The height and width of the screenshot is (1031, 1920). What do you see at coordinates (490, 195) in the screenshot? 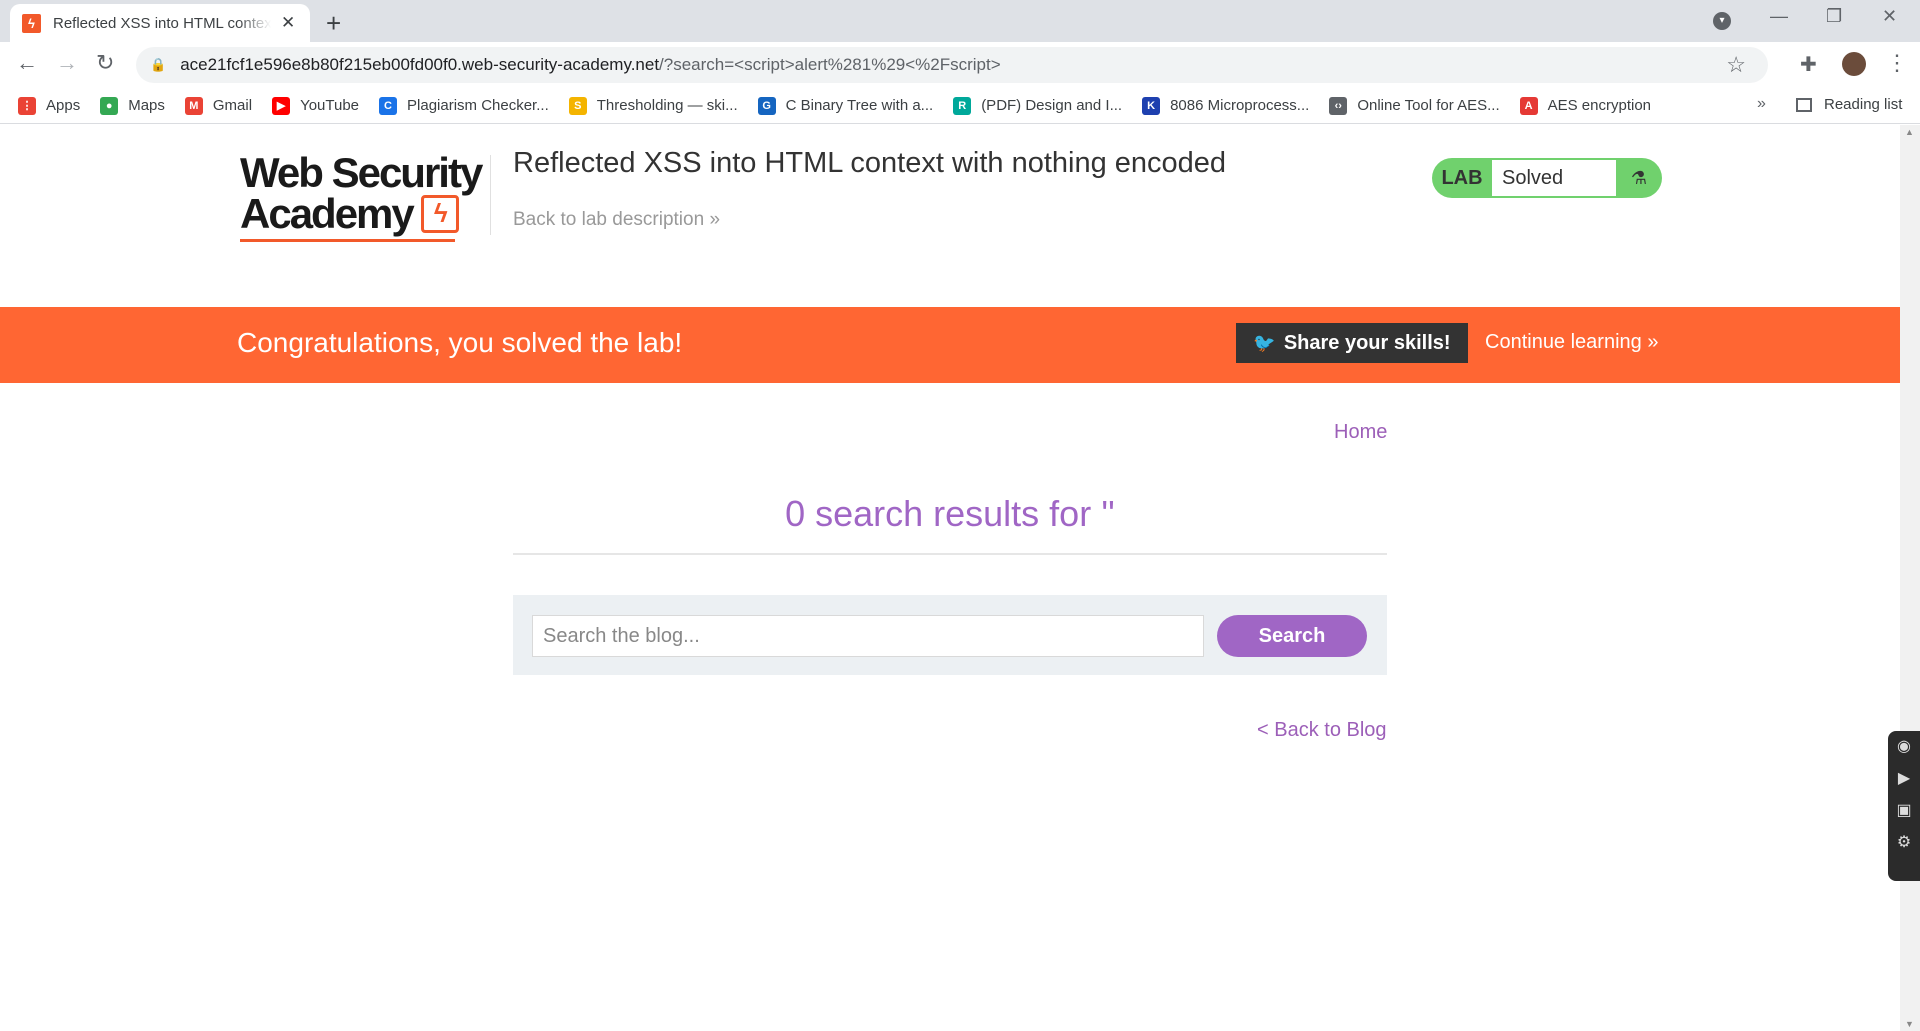
I see `header-divider` at bounding box center [490, 195].